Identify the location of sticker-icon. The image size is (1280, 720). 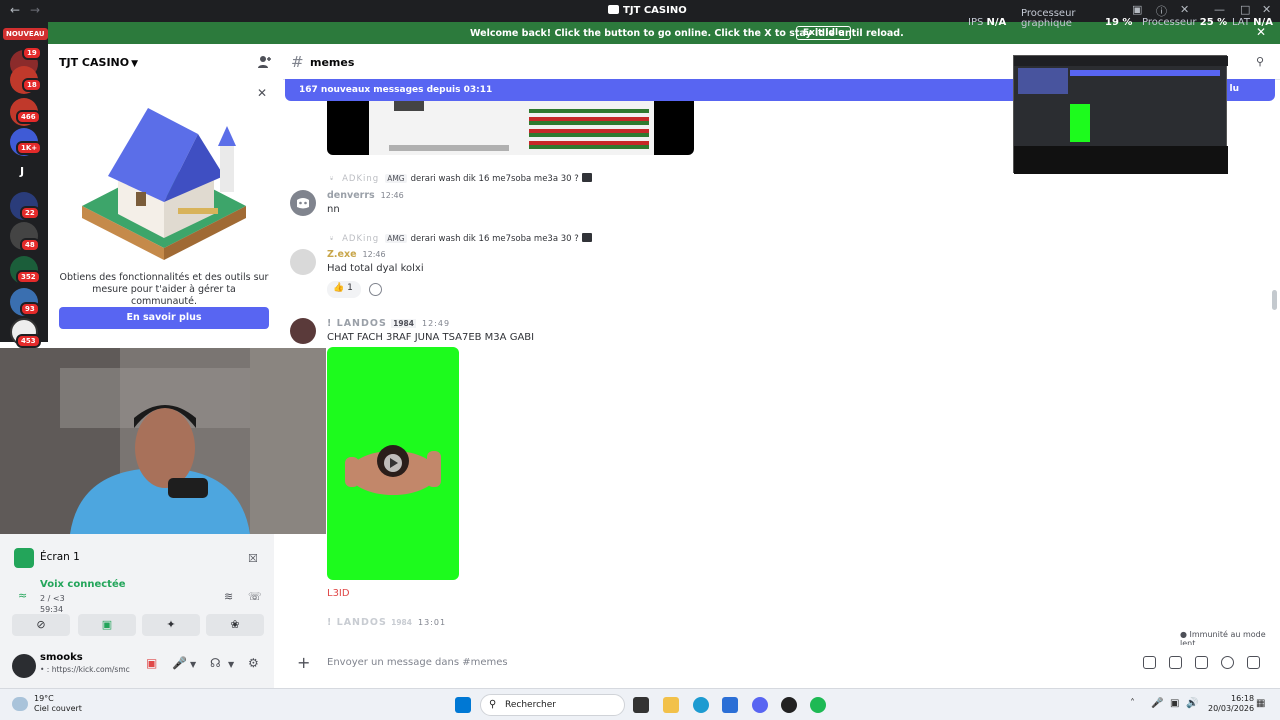
(1201, 662).